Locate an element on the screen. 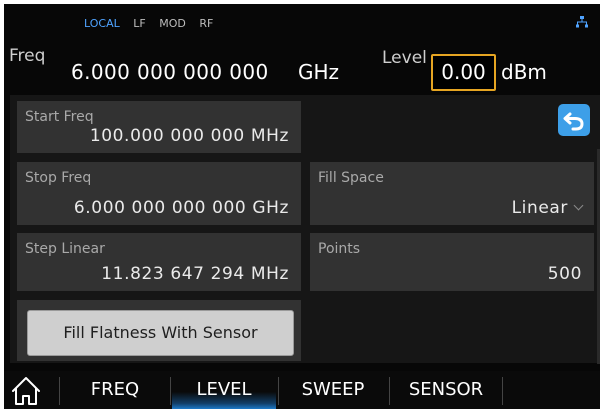  freq-value: 6.000 000 000 000 is located at coordinates (170, 72).